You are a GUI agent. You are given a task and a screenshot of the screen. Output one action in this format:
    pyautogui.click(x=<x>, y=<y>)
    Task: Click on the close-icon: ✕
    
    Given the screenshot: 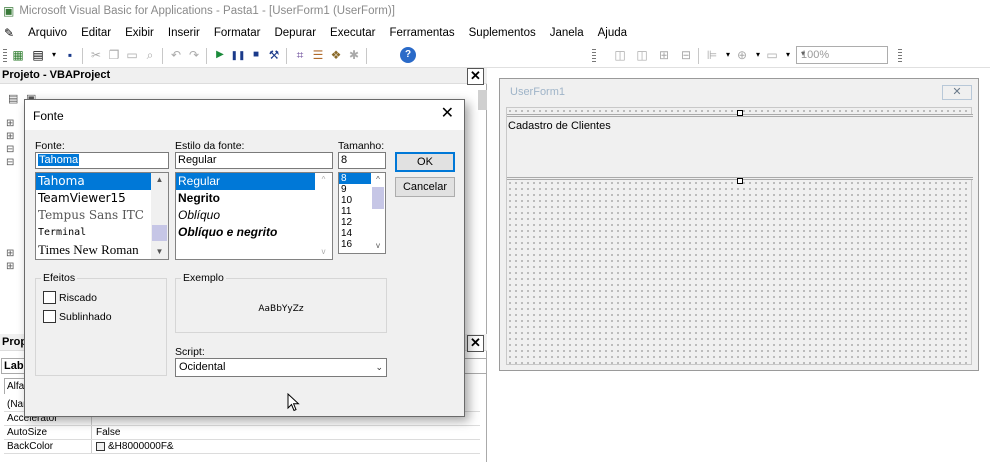 What is the action you would take?
    pyautogui.click(x=447, y=114)
    